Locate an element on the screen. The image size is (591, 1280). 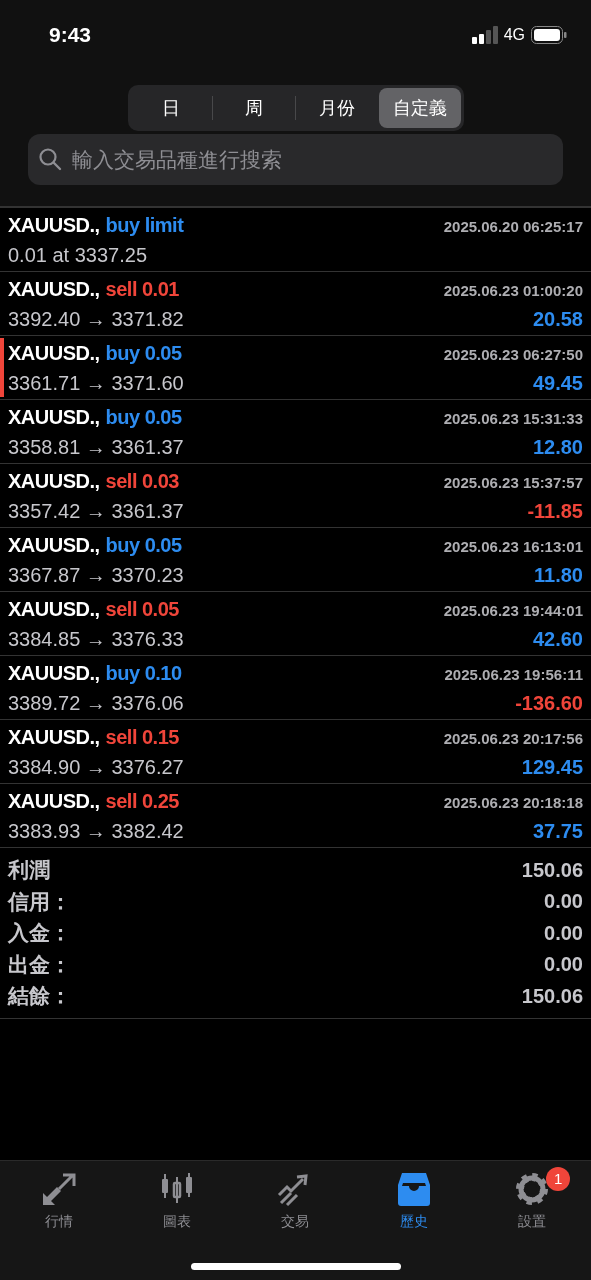
order-time: 2025.06.23 15:31:33 is located at coordinates (513, 418).